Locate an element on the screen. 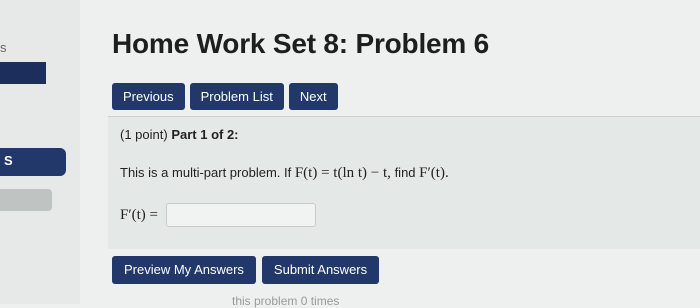 The image size is (700, 308). problem-nav: Previous Problem List Next is located at coordinates (225, 96).